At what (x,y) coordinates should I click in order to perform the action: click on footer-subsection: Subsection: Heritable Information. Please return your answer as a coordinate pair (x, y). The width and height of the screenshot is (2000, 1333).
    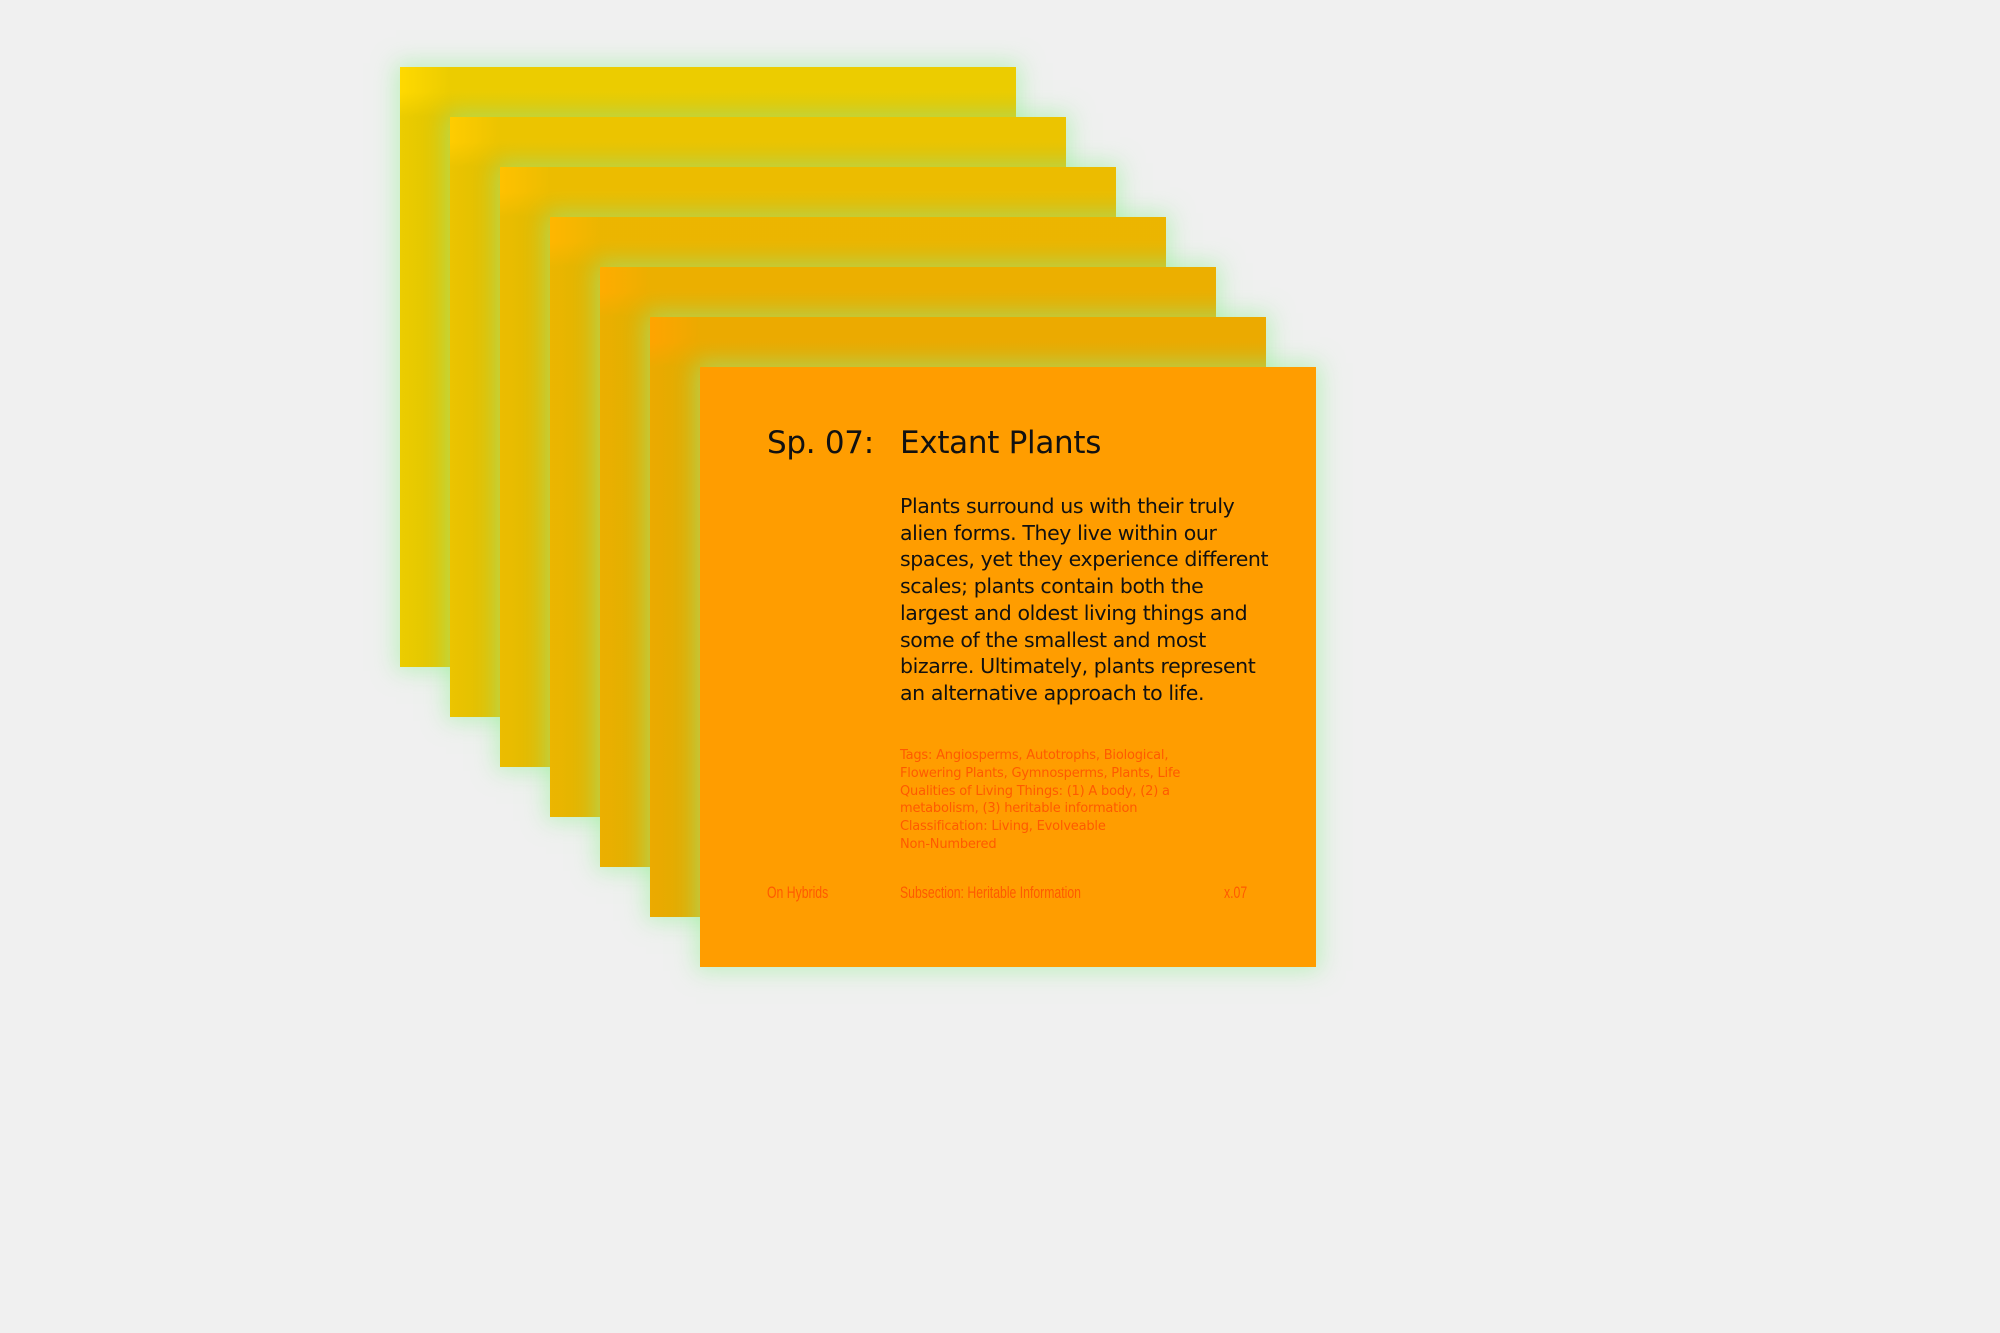
    Looking at the image, I should click on (990, 892).